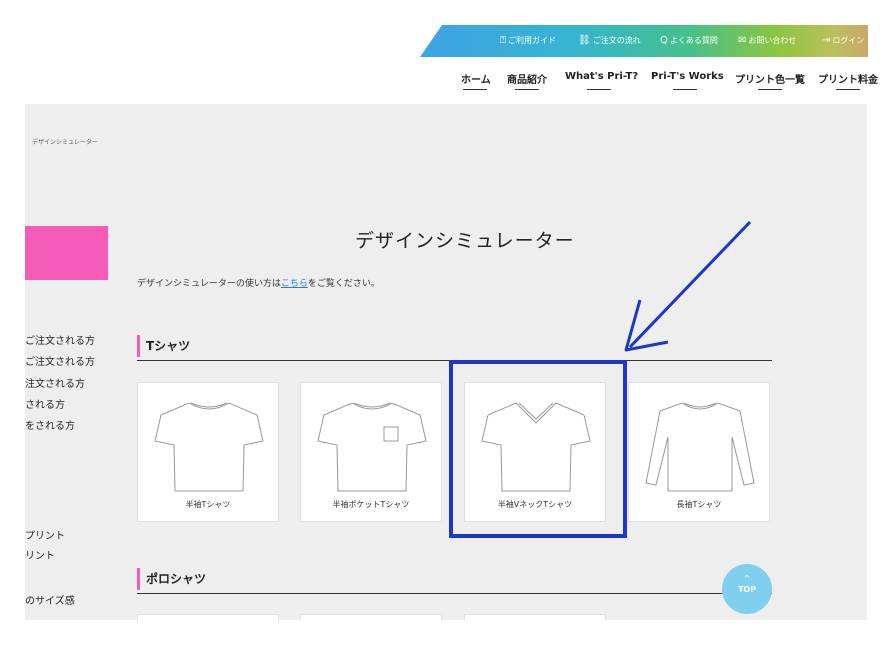 This screenshot has width=892, height=645. I want to click on product-card-short-sleeve: 半袖Tシャツ, so click(208, 452).